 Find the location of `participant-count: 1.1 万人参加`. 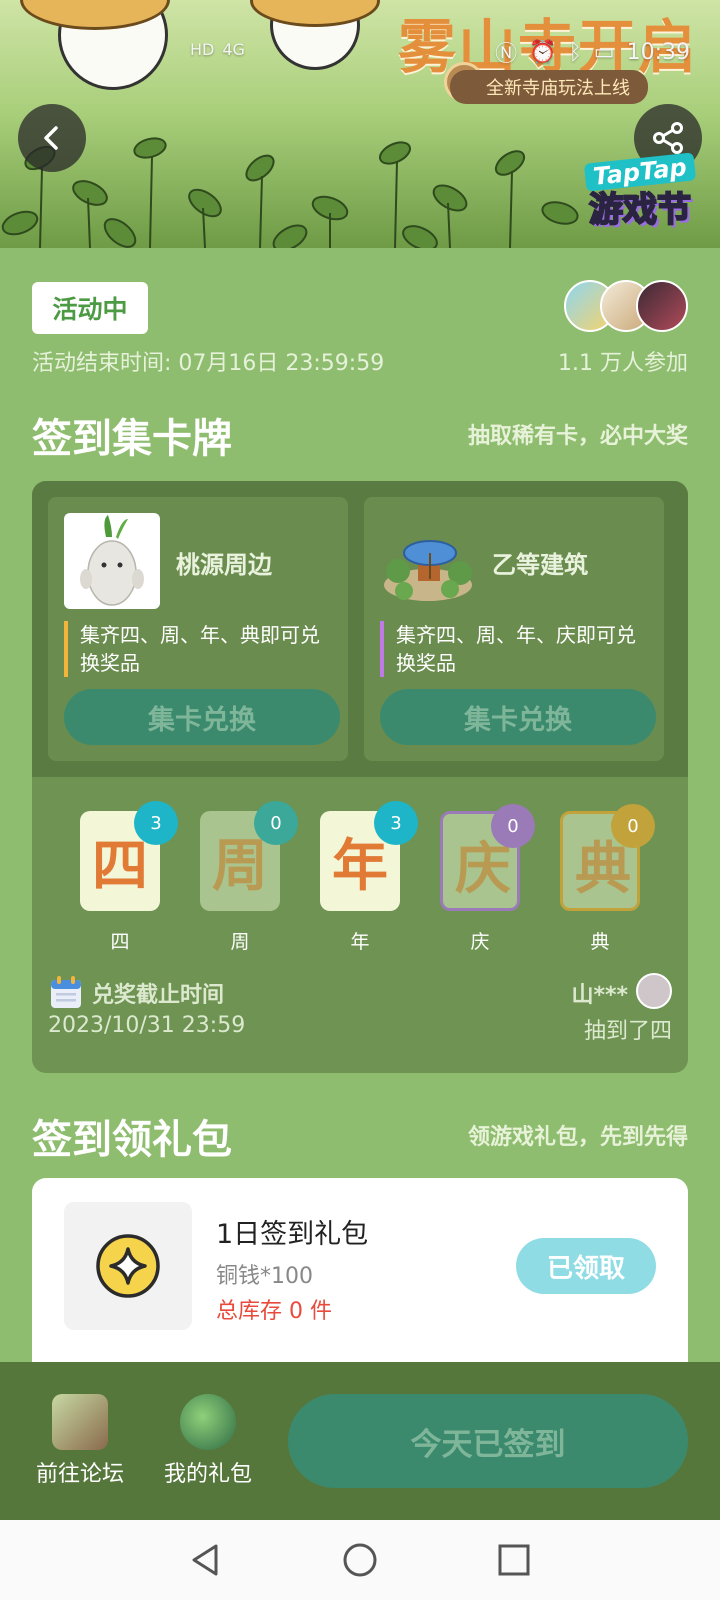

participant-count: 1.1 万人参加 is located at coordinates (623, 363).